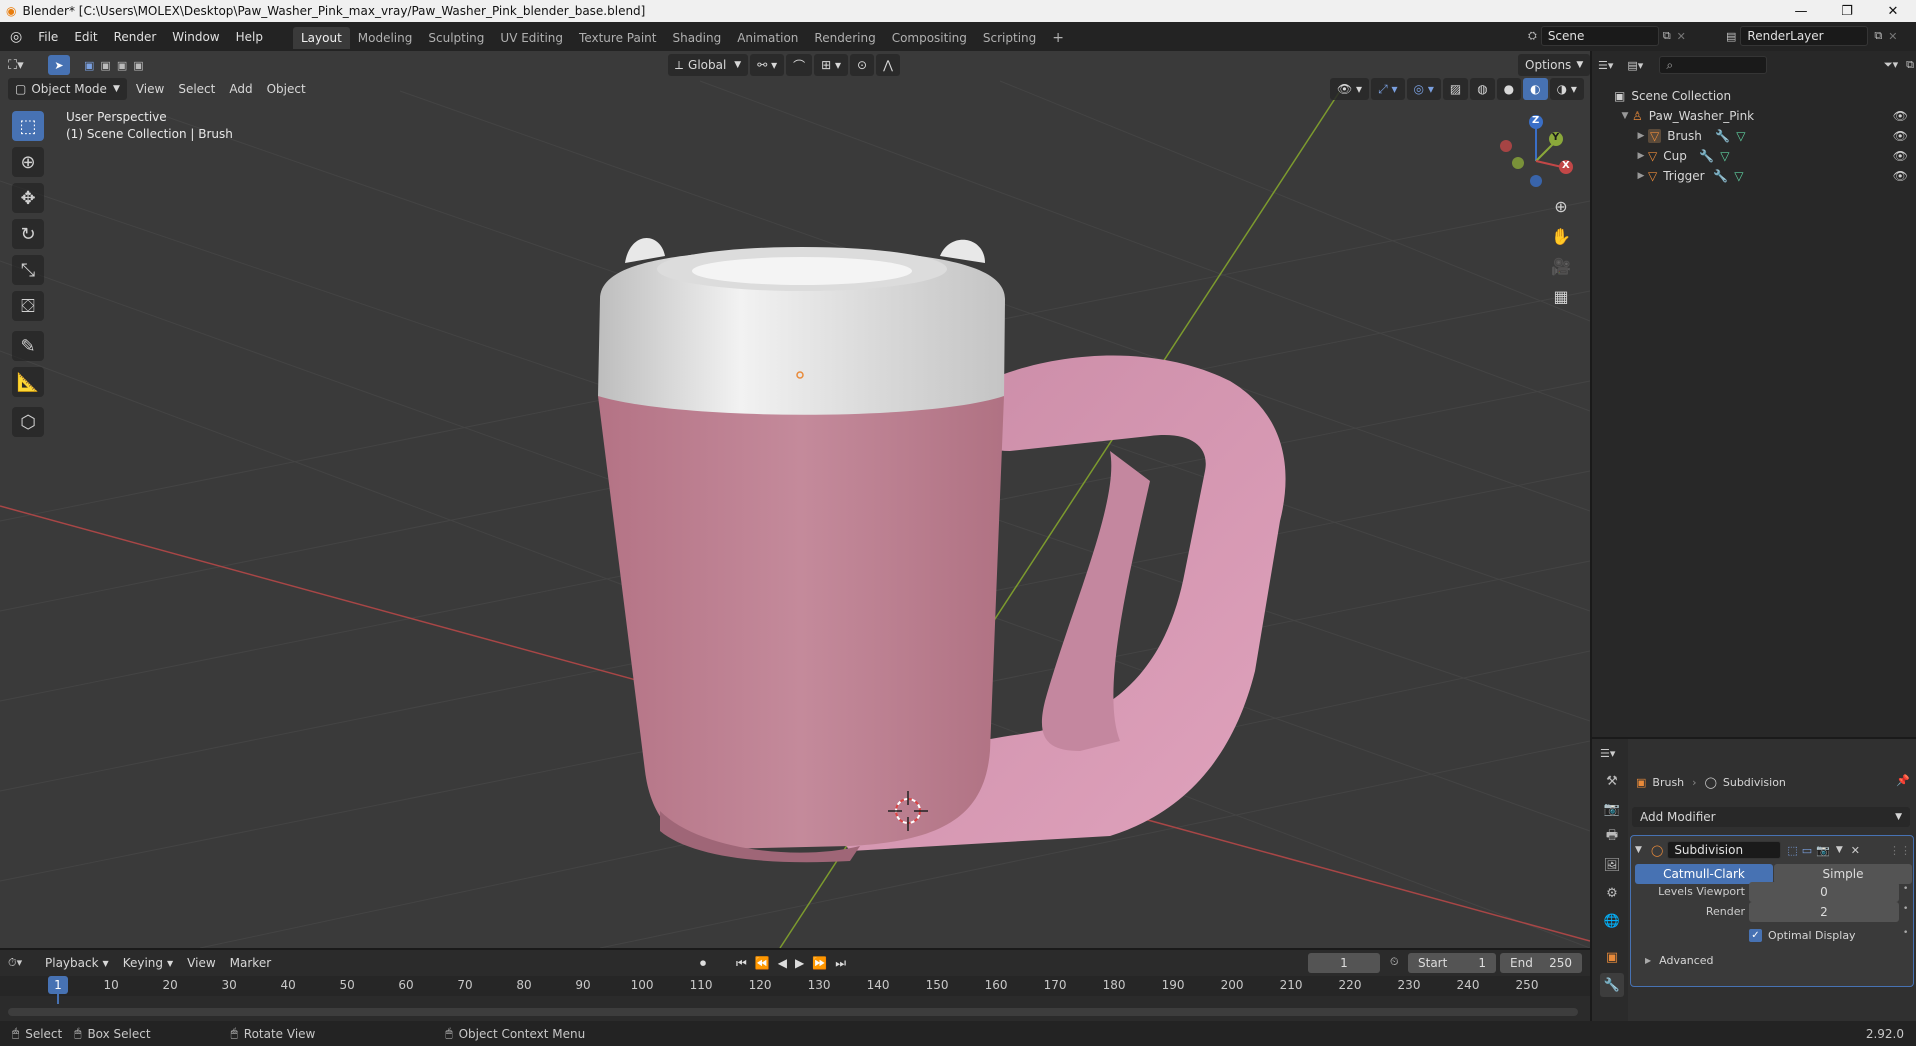 The height and width of the screenshot is (1046, 1916). I want to click on tool-cursor: ⊕, so click(28, 162).